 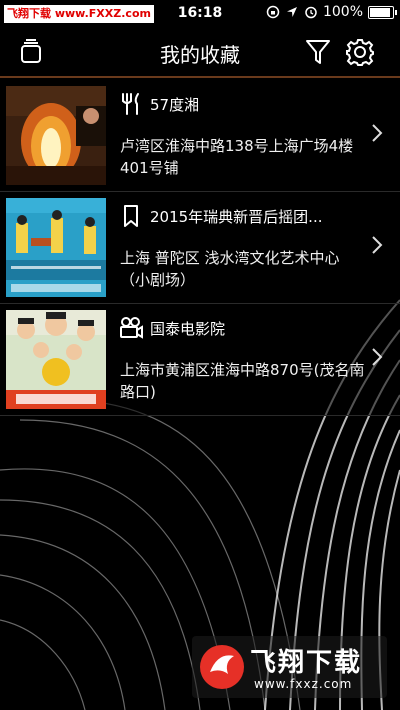 I want to click on item-address: 上海 普陀区 浅水湾文化艺术中心（小剧场）, so click(x=230, y=269).